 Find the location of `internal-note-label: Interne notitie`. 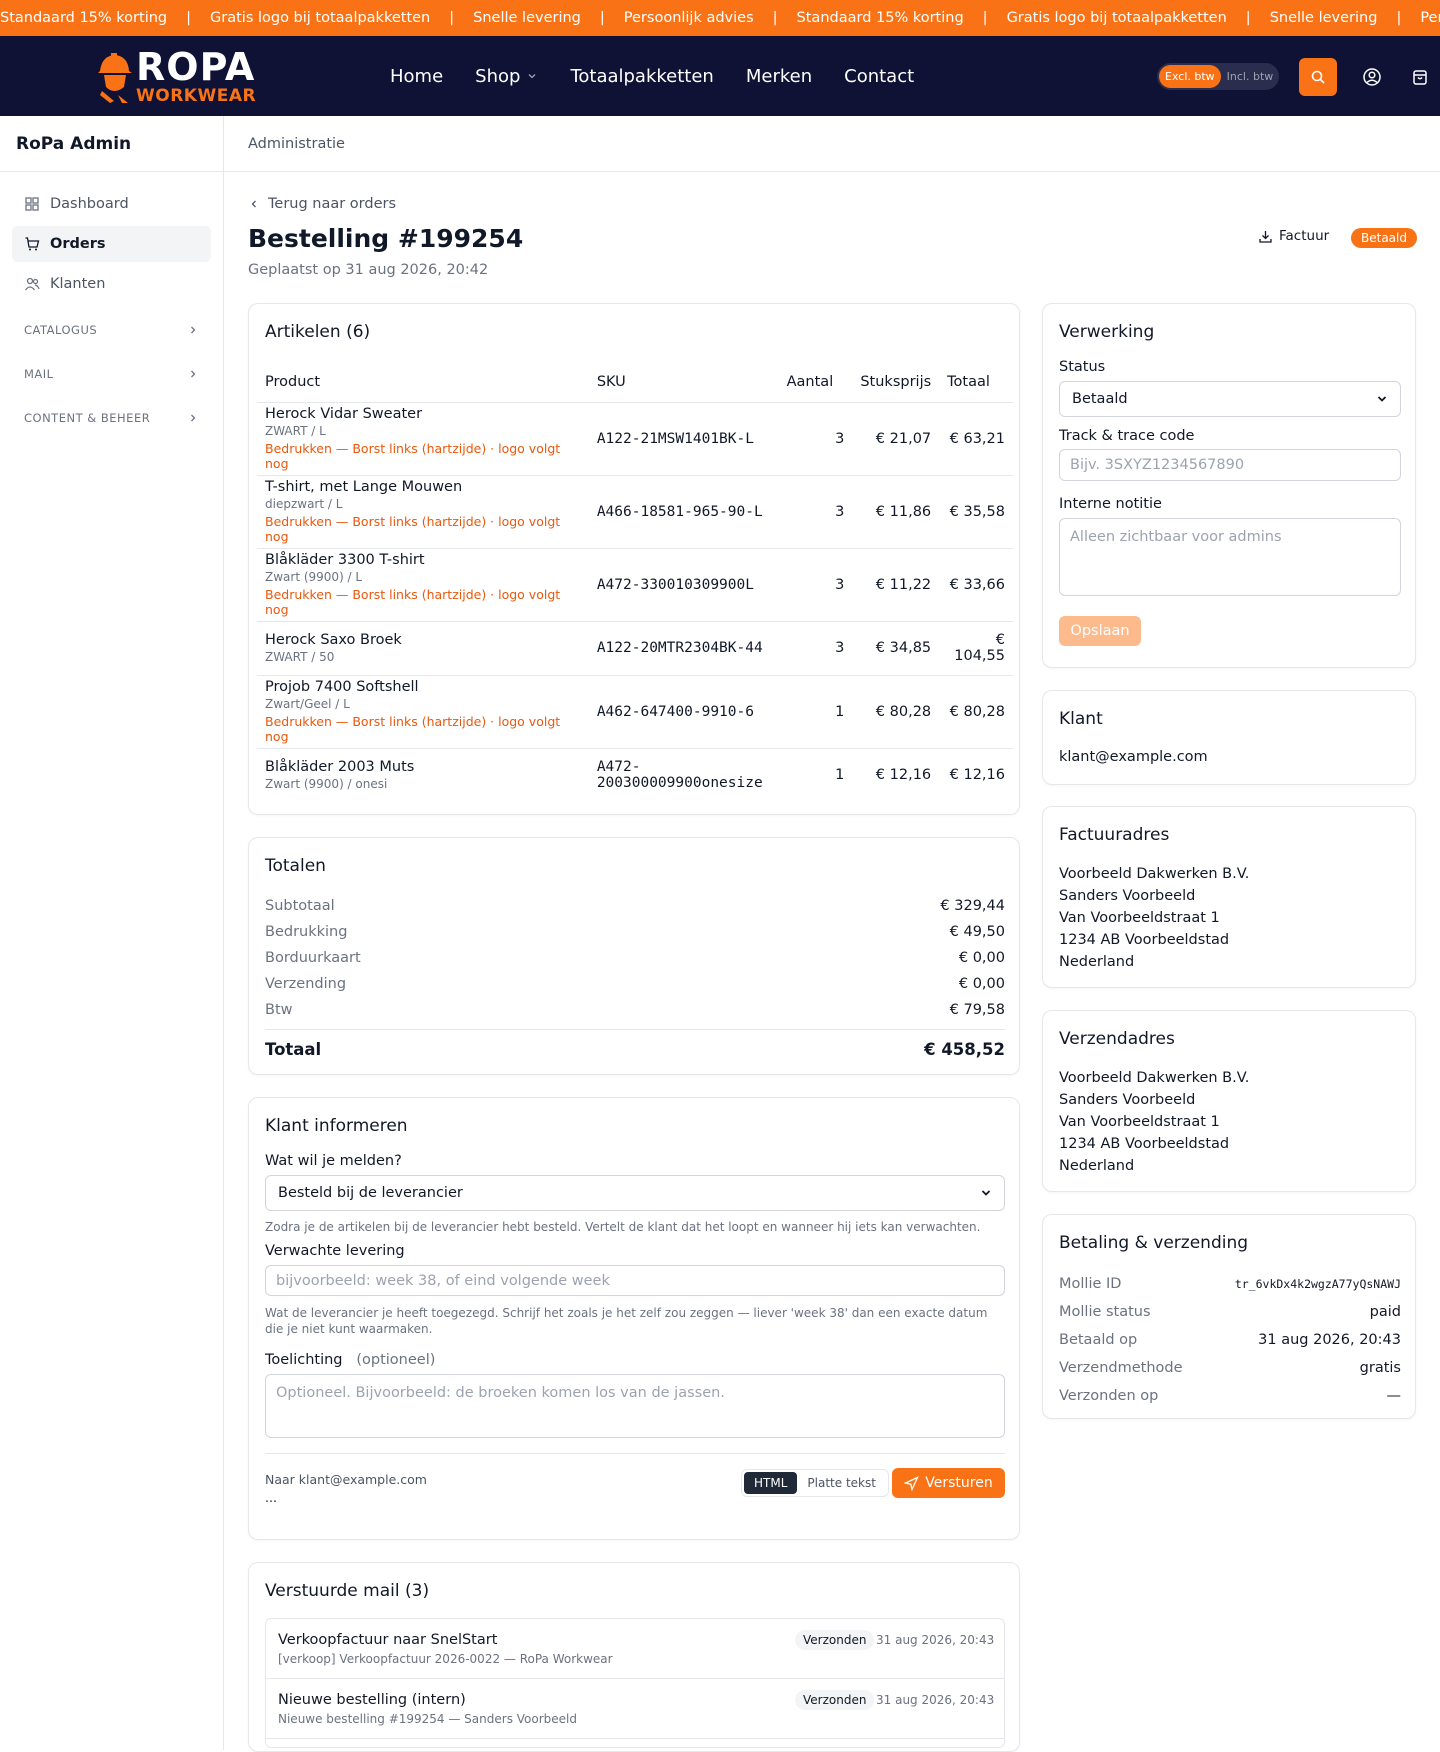

internal-note-label: Interne notitie is located at coordinates (1110, 504).